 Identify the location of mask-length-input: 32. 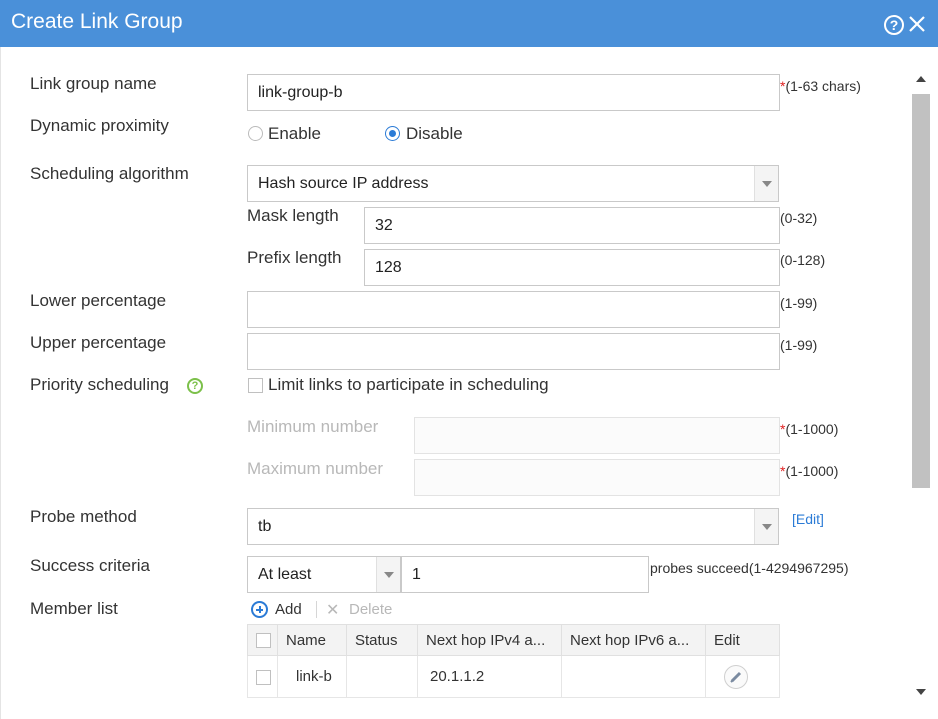
(572, 225).